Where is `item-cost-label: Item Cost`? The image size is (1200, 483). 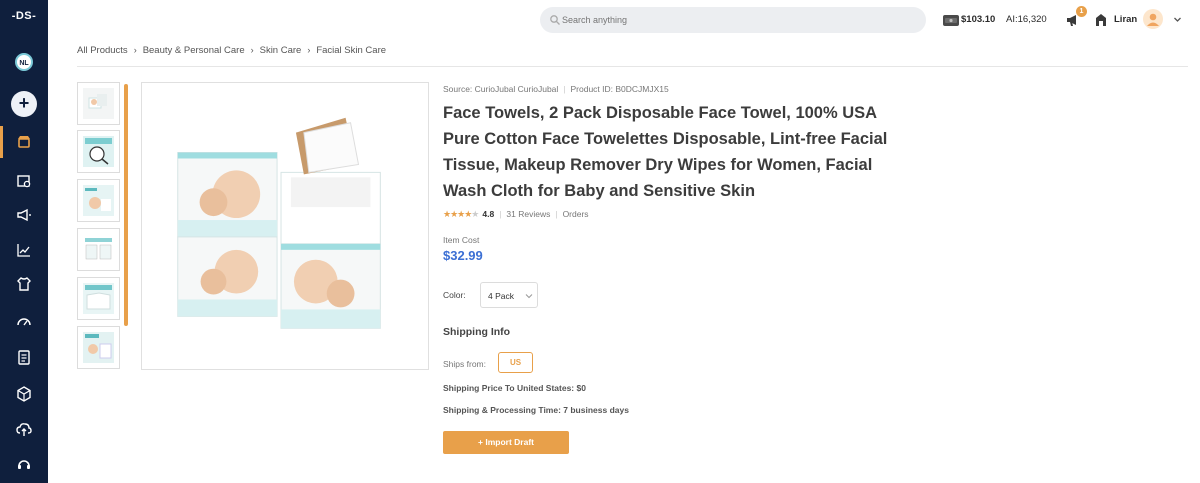
item-cost-label: Item Cost is located at coordinates (461, 240).